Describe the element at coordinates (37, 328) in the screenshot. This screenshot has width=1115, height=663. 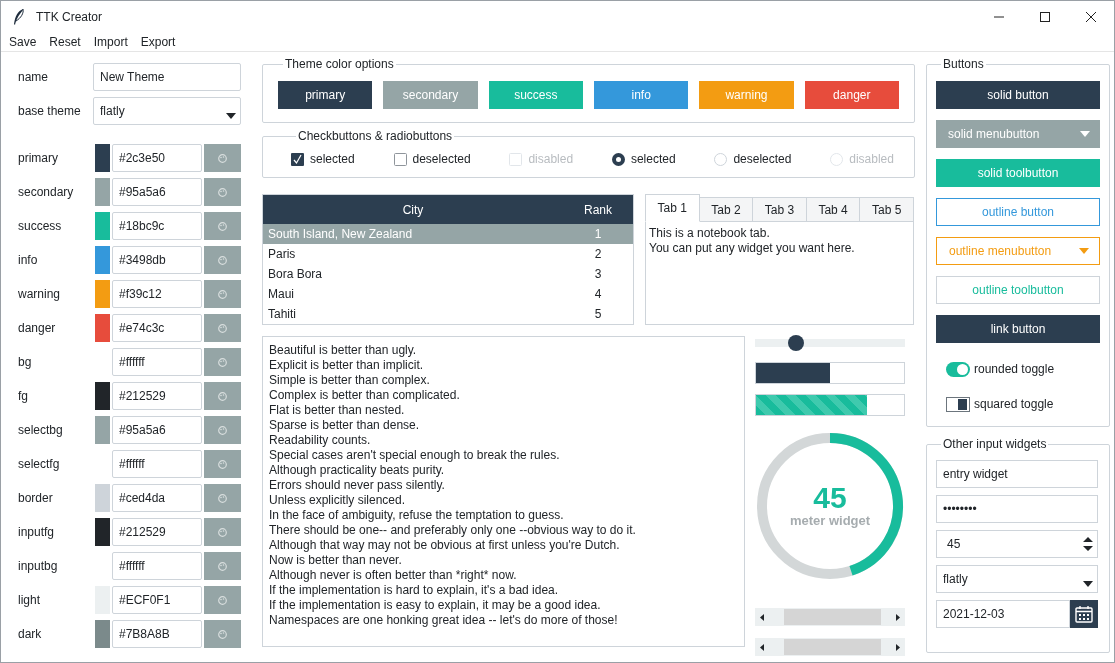
I see `color-label: danger` at that location.